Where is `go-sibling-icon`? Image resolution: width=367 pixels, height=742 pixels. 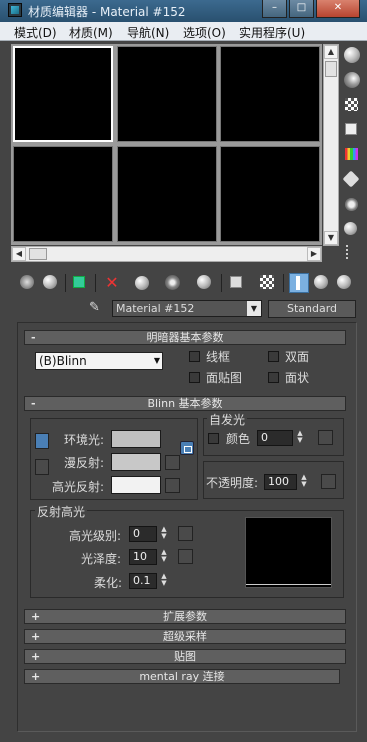
go-sibling-icon is located at coordinates (345, 283).